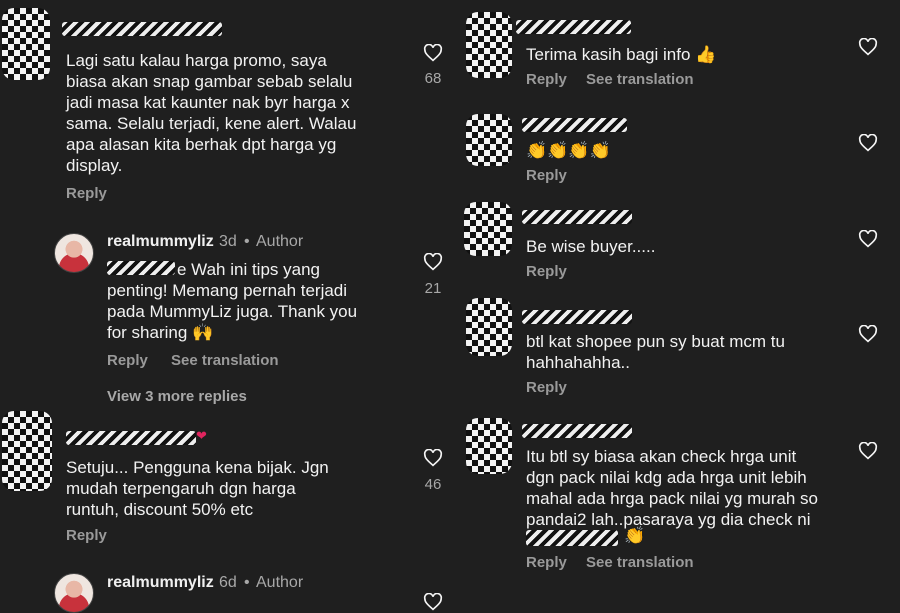 The width and height of the screenshot is (900, 613). Describe the element at coordinates (177, 396) in the screenshot. I see `view-more-replies-button: View 3 more replies` at that location.